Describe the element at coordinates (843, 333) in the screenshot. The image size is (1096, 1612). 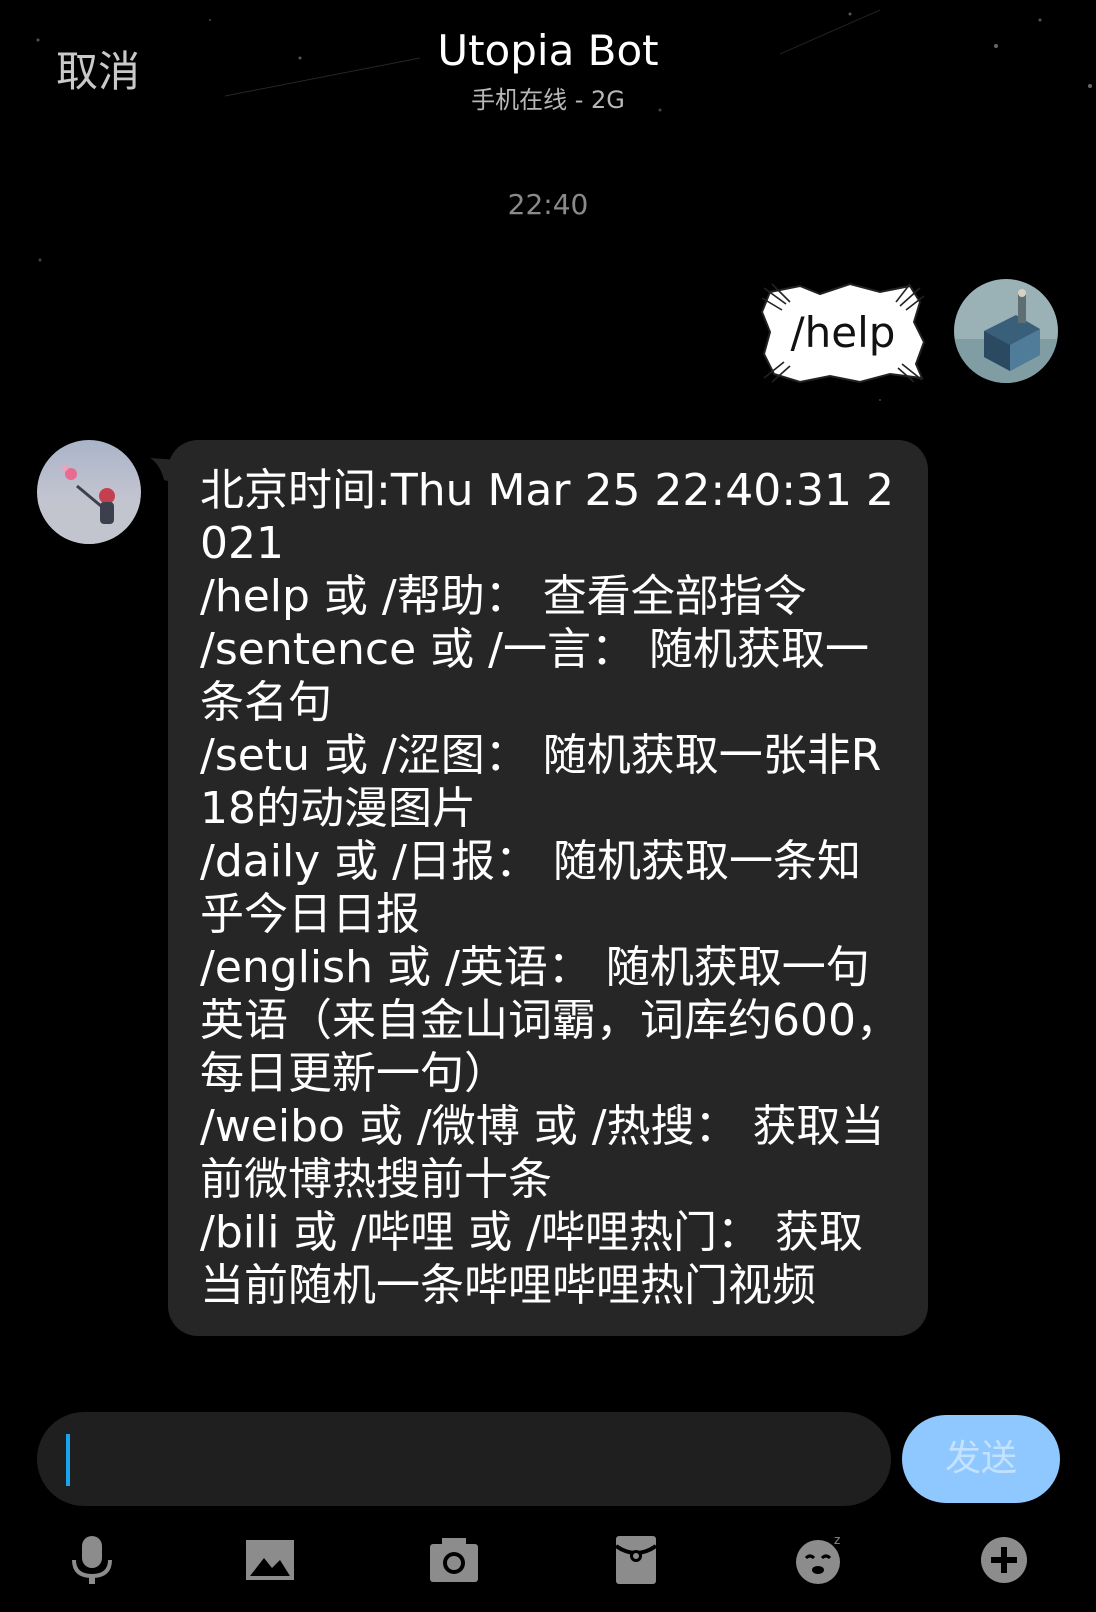
I see `outgoing-message: /help` at that location.